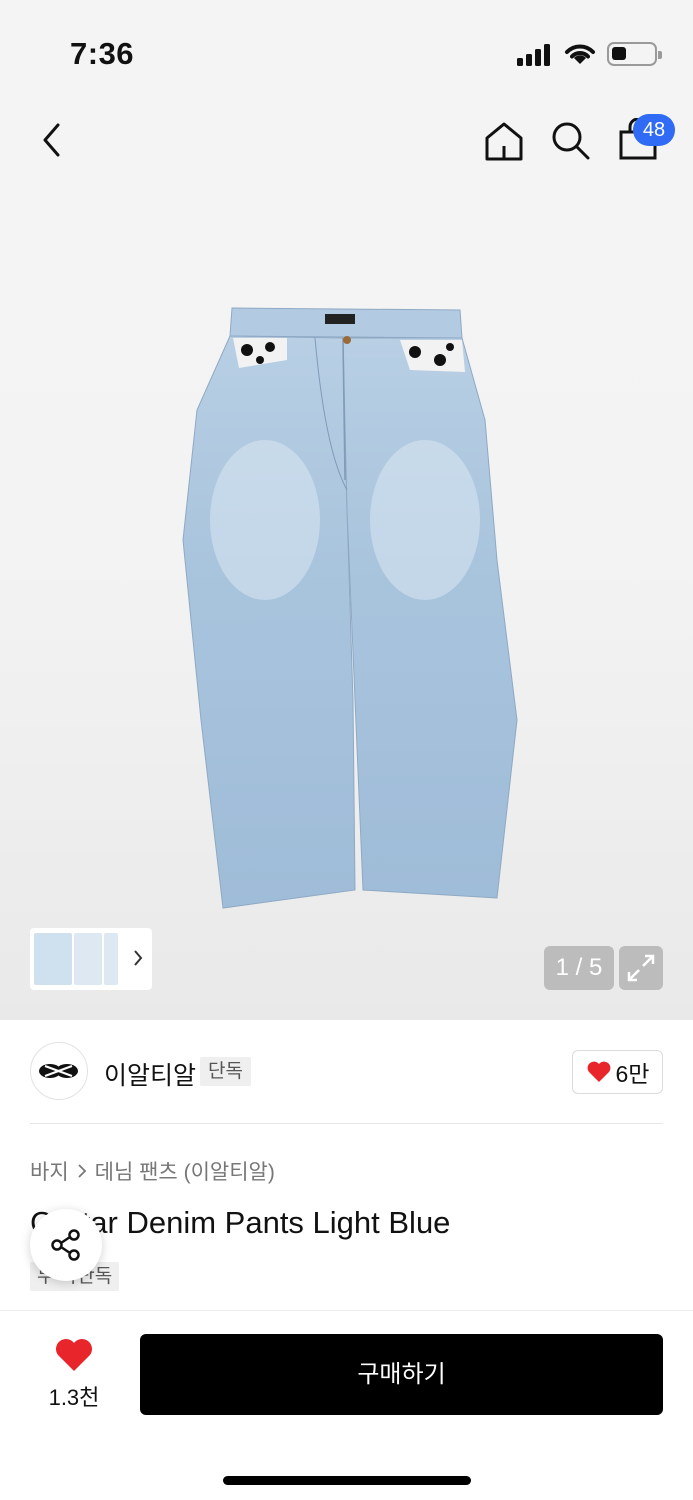 The width and height of the screenshot is (693, 1500). I want to click on brand-like-button: 6만, so click(617, 1072).